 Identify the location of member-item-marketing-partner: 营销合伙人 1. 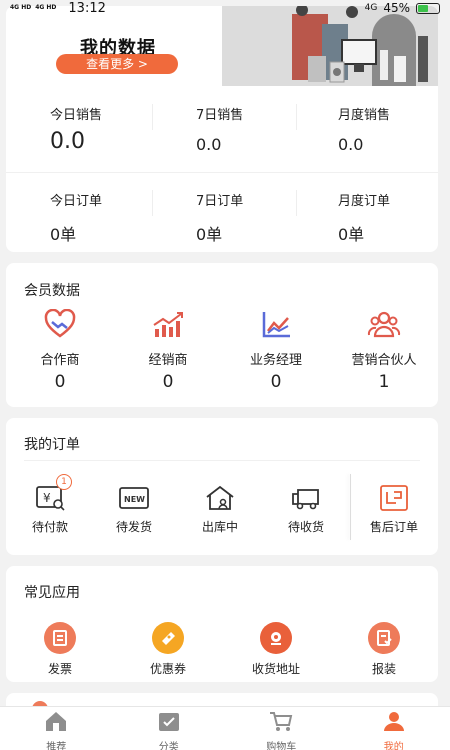
(384, 350).